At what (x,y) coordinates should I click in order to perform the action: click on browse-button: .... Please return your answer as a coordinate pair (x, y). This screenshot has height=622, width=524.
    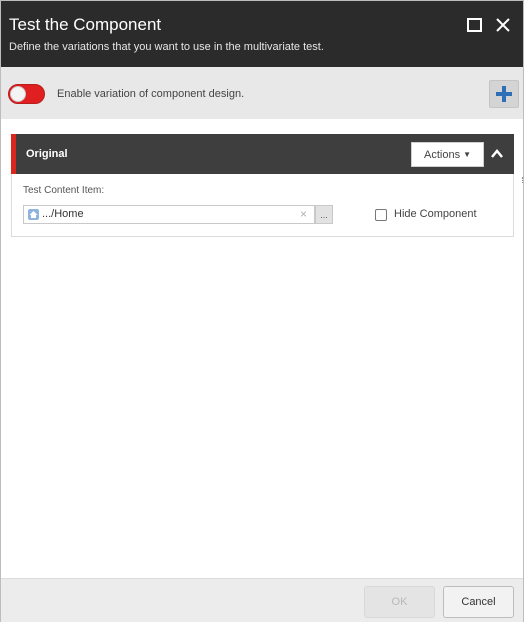
    Looking at the image, I should click on (324, 214).